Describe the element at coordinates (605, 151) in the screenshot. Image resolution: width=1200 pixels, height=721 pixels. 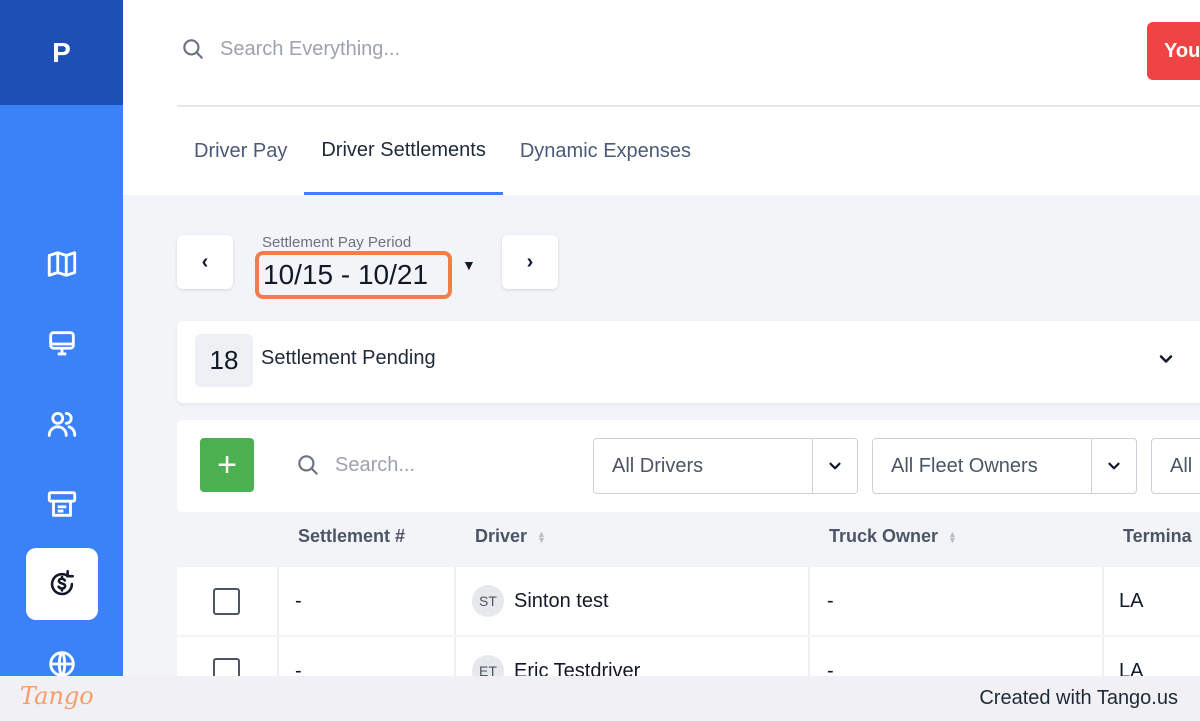
I see `tab-dynamic-expenses: Dynamic Expenses` at that location.